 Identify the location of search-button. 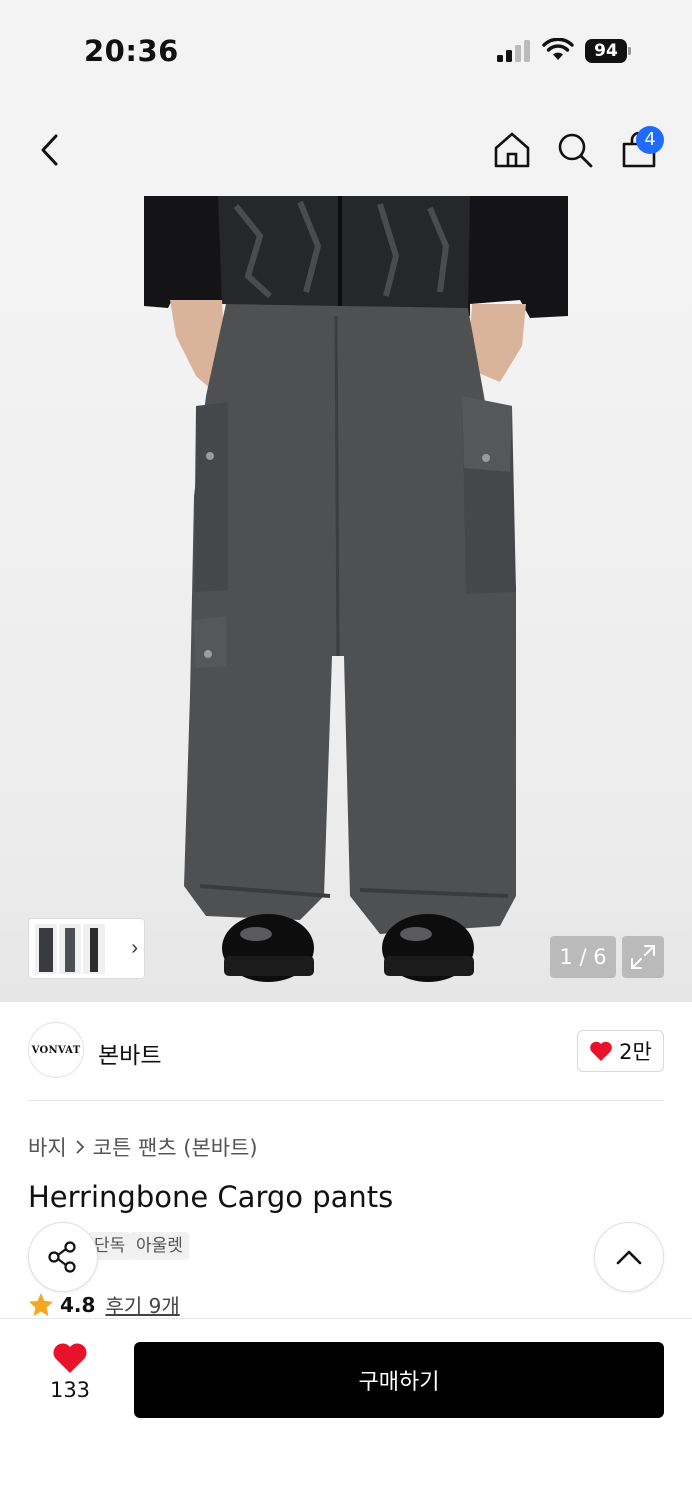
(575, 150).